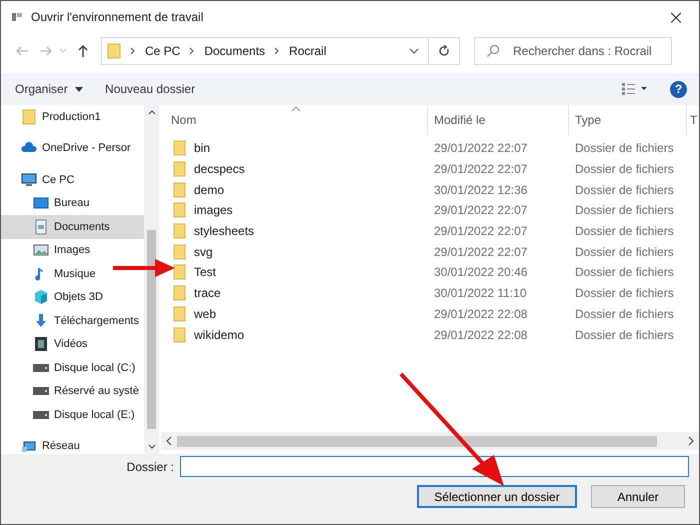 The width and height of the screenshot is (700, 525). I want to click on sort-caret-icon, so click(296, 109).